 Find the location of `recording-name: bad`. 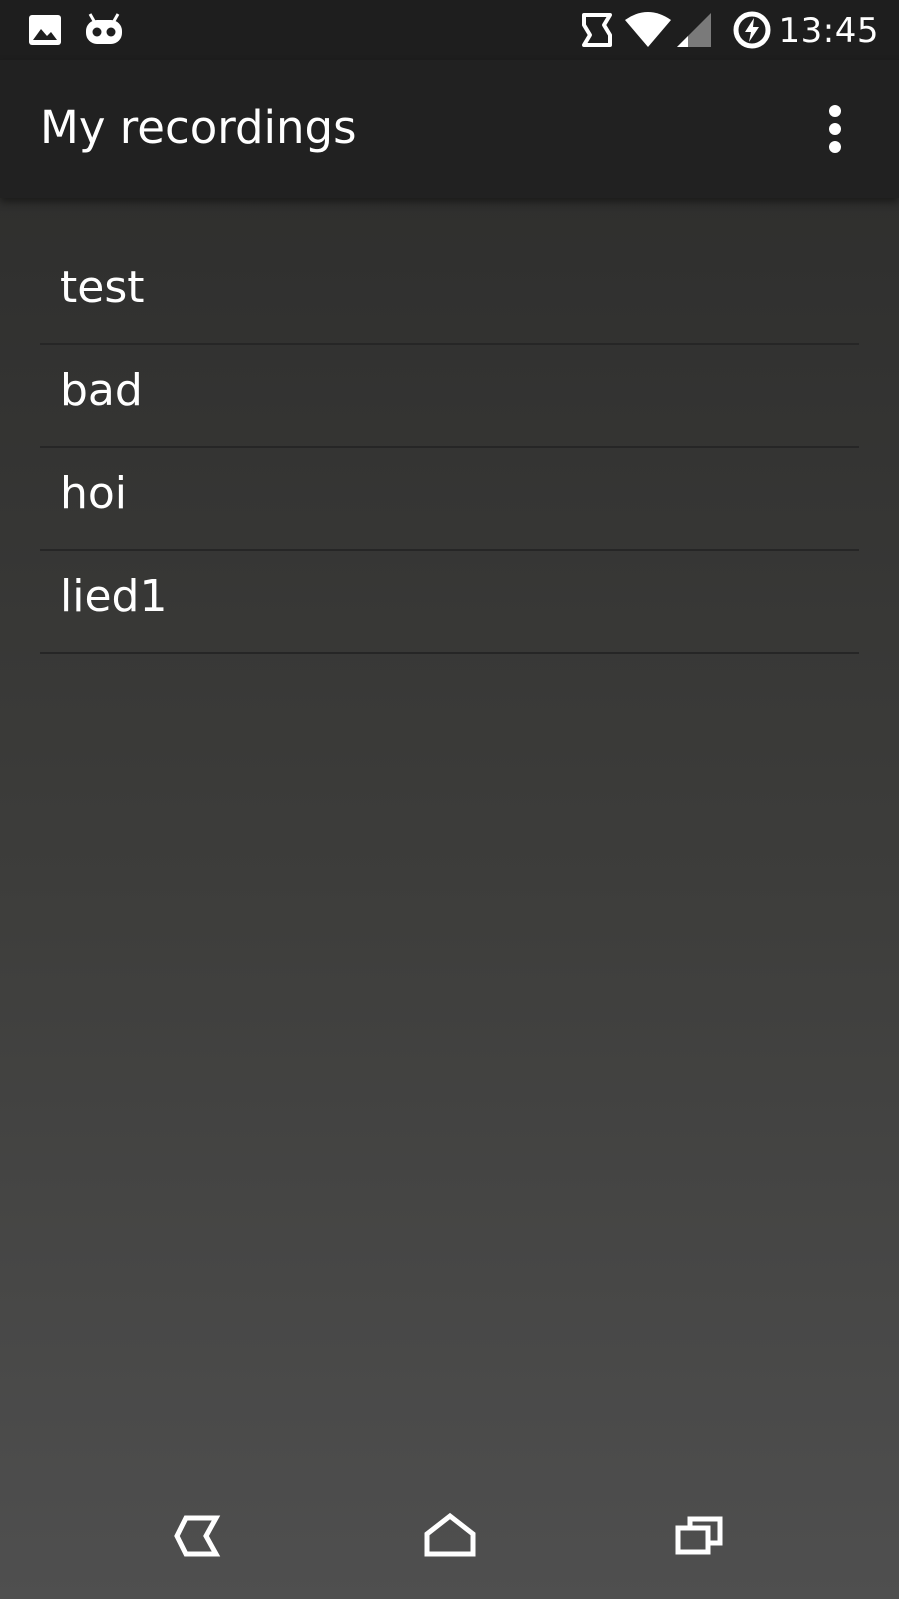

recording-name: bad is located at coordinates (101, 390).